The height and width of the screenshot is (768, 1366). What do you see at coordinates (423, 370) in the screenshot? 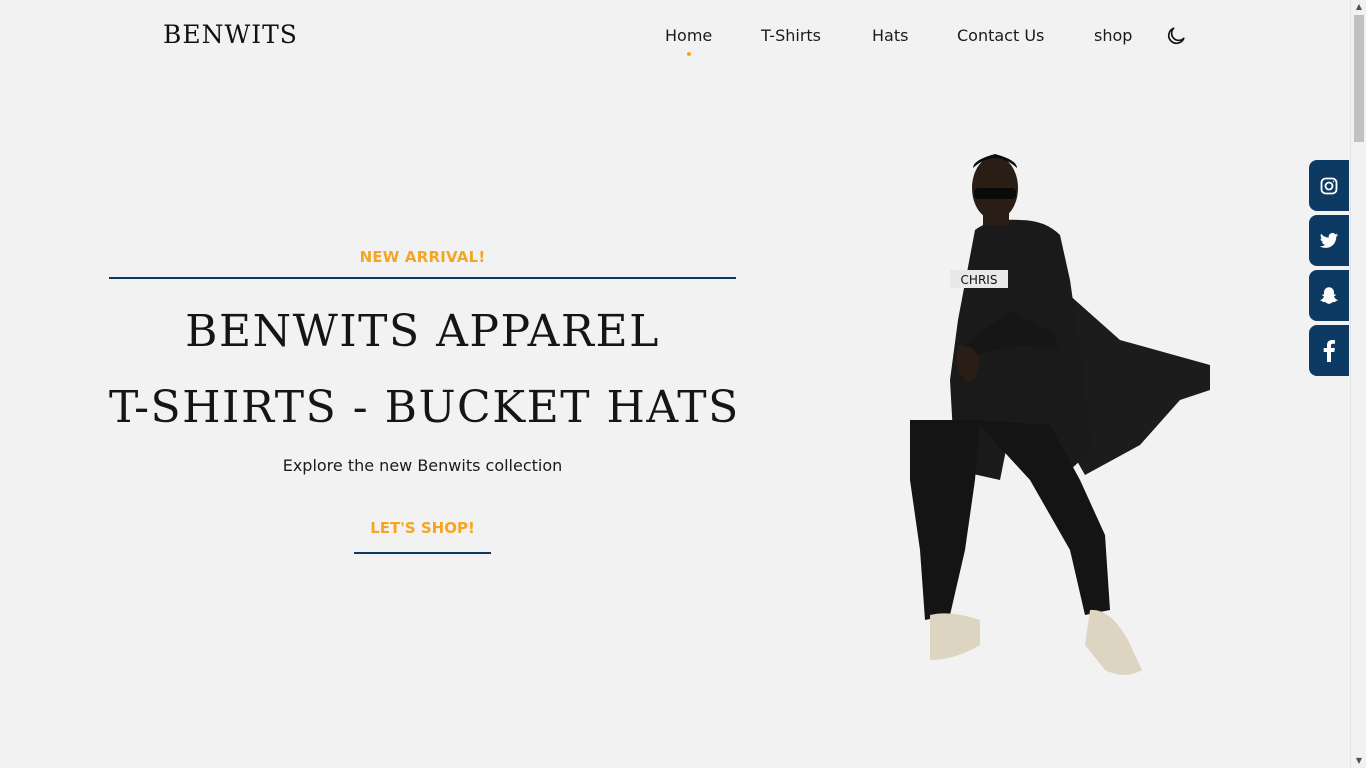
I see `hero-title: BENWITS APPAREL T-SHIRTS - BUCKET HATS` at bounding box center [423, 370].